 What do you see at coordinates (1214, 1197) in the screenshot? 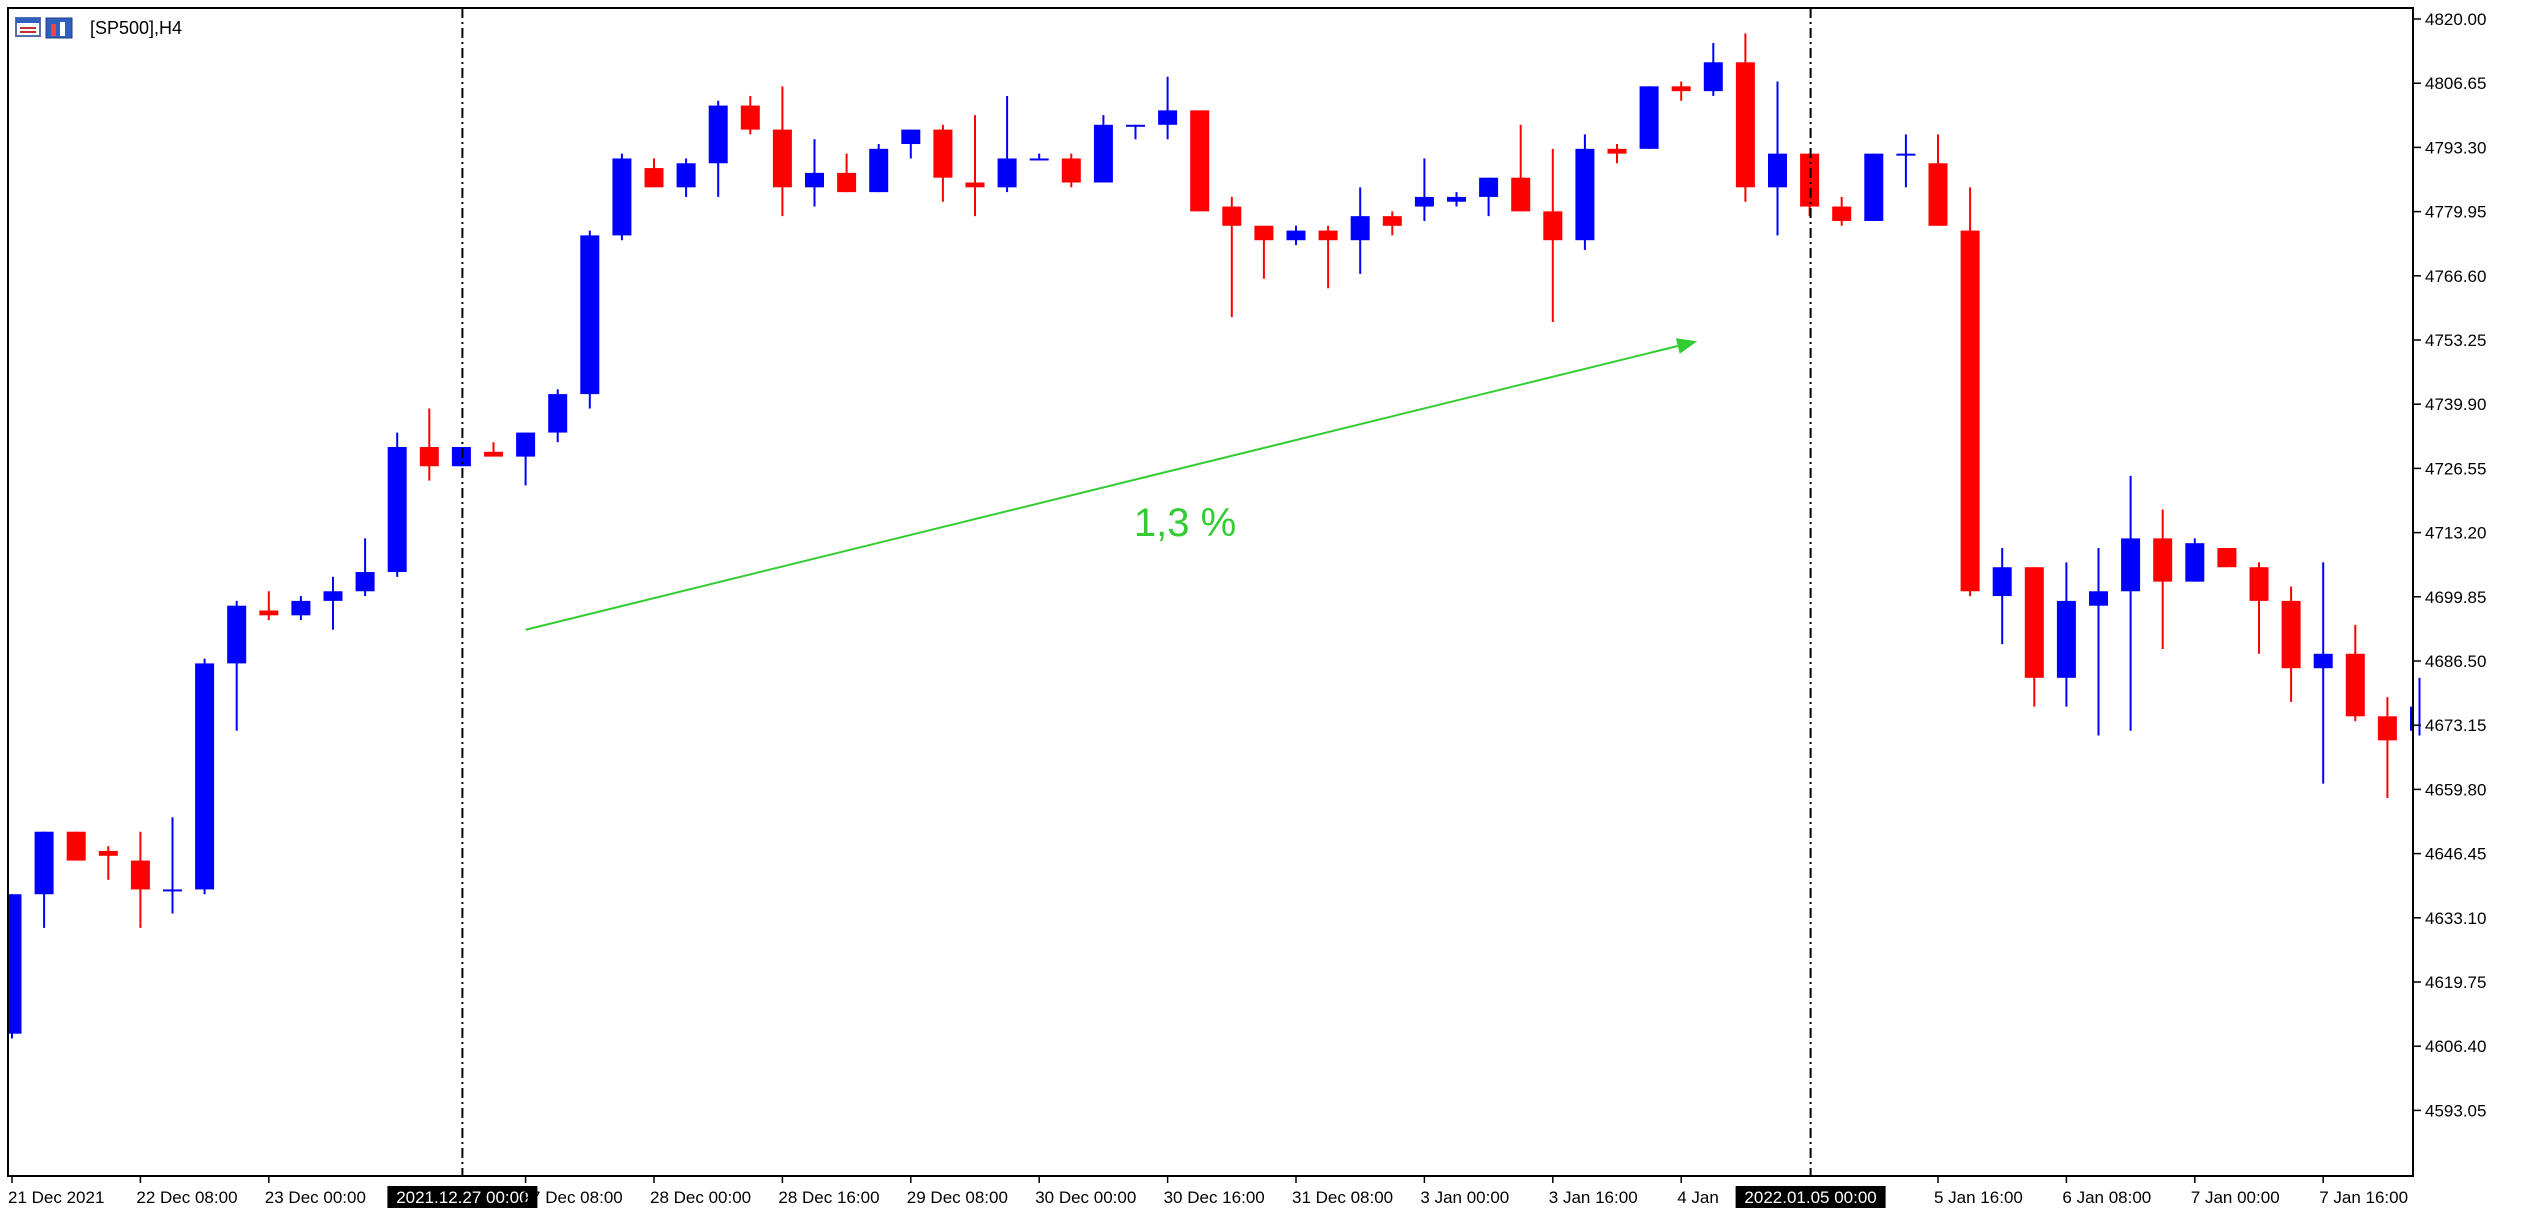
I see `x-tick-label: 30 Dec 16:00` at bounding box center [1214, 1197].